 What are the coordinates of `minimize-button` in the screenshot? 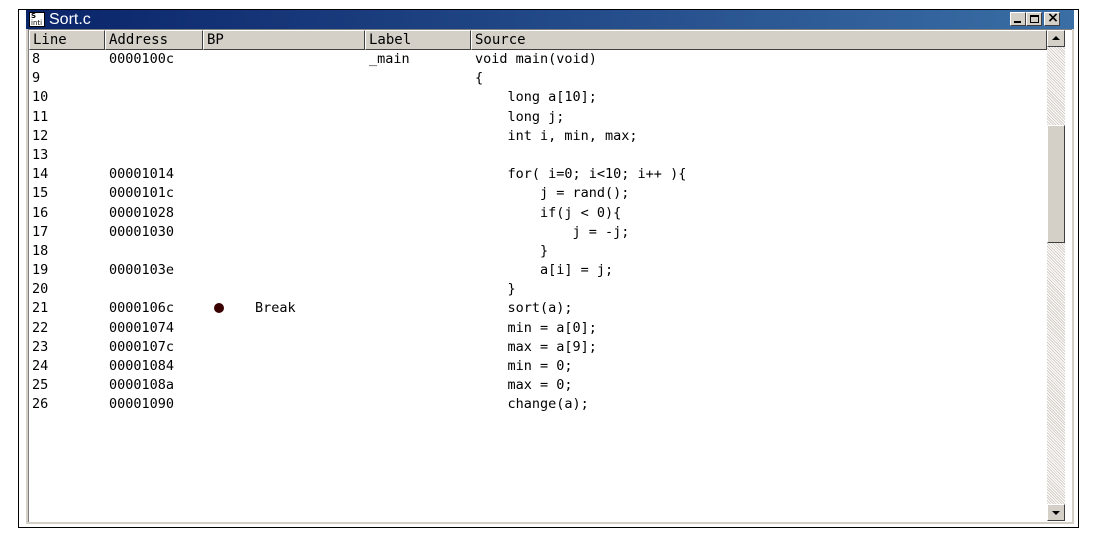 It's located at (1018, 19).